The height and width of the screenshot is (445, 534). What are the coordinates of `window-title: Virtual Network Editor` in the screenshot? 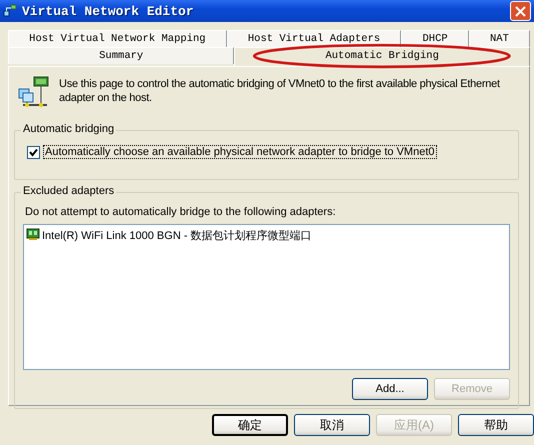 It's located at (108, 11).